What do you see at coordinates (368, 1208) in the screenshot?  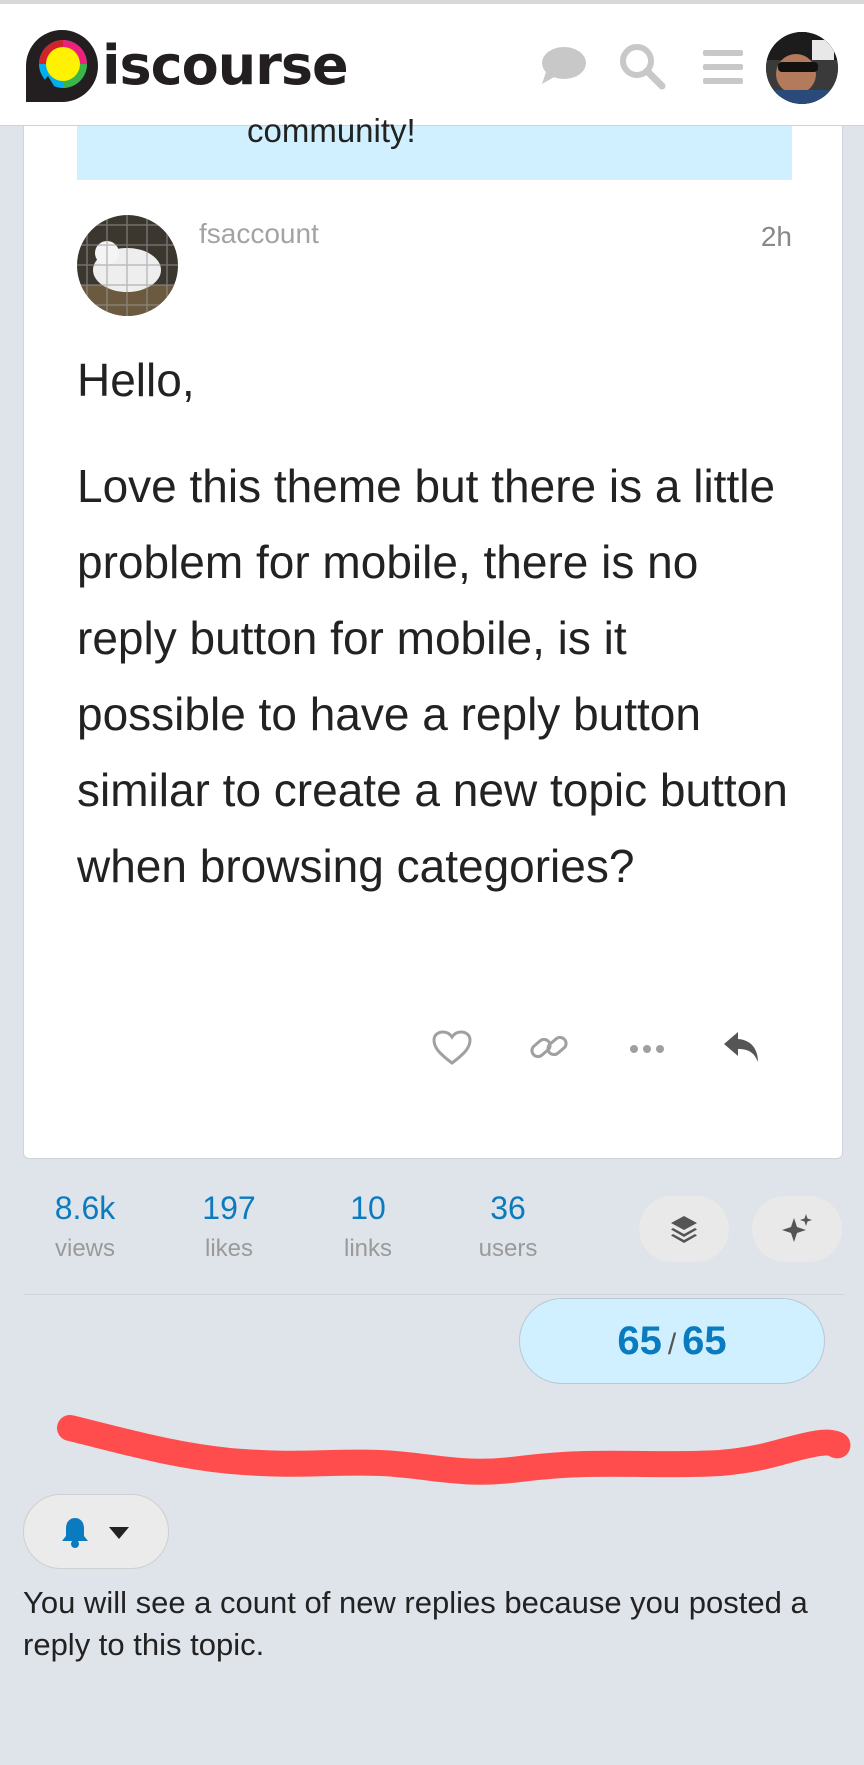 I see `stat-links-count: 10` at bounding box center [368, 1208].